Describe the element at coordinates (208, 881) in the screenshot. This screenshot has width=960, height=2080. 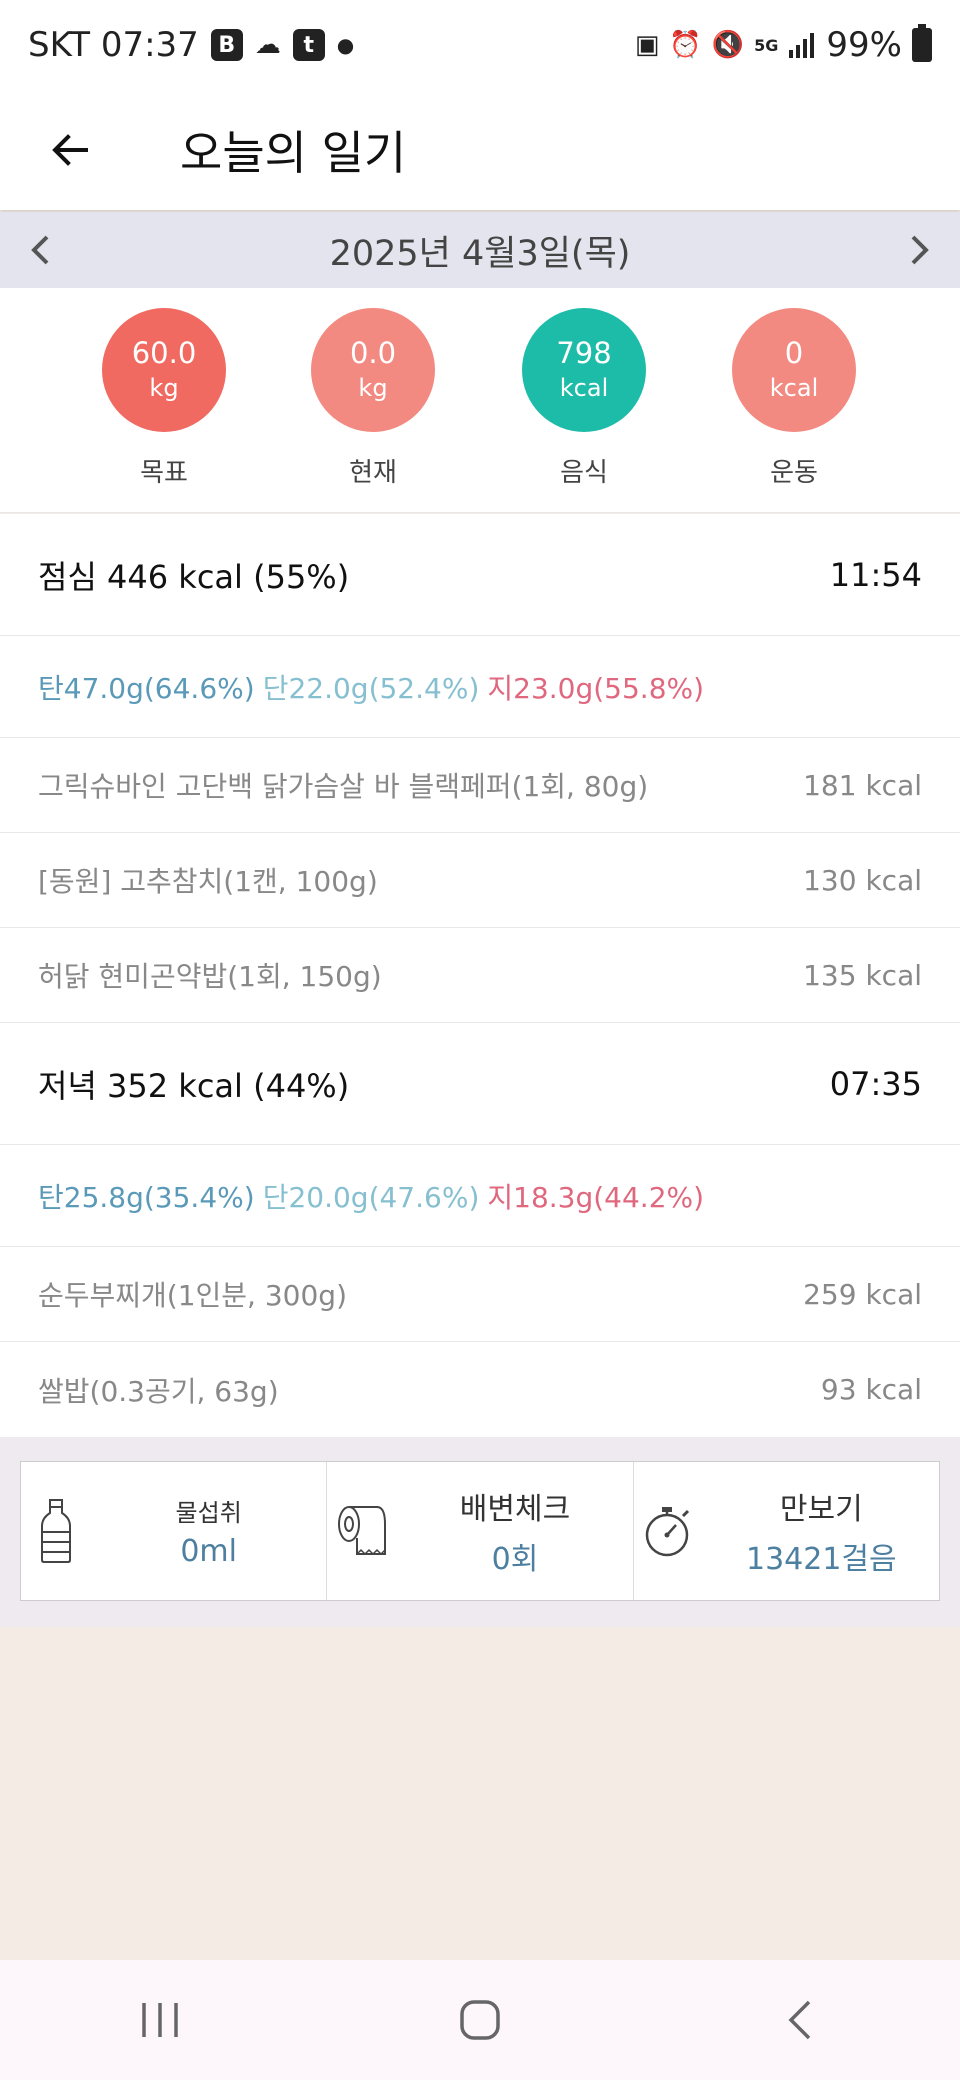
I see `food-name: [동원] 고추참치(1캔, 100g)` at that location.